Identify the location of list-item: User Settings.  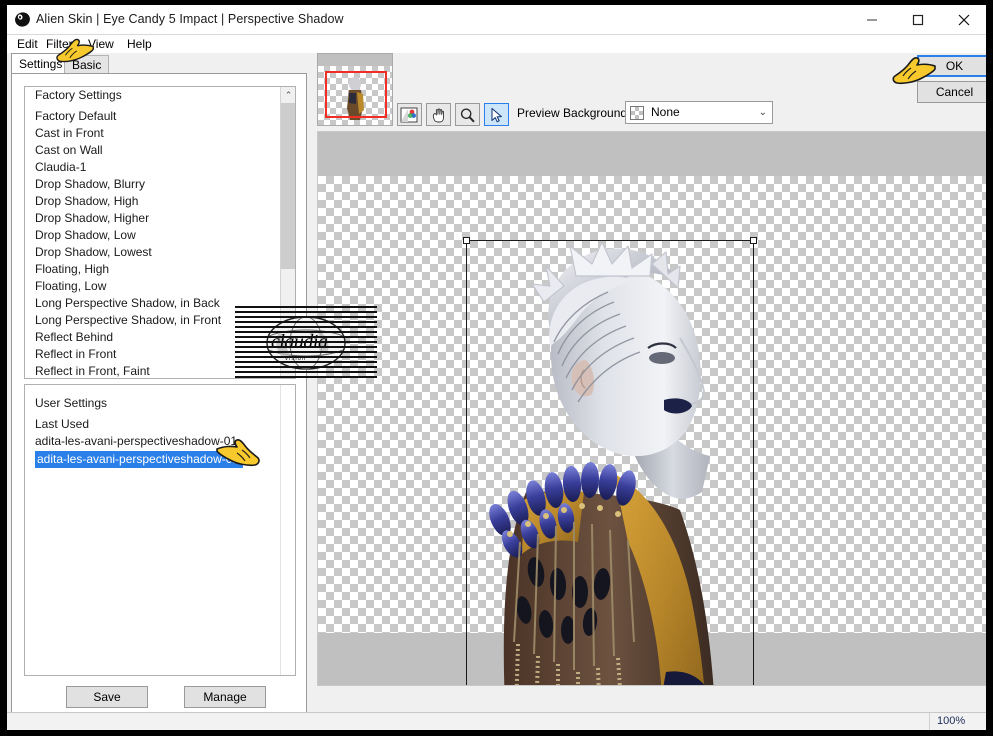
(71, 403).